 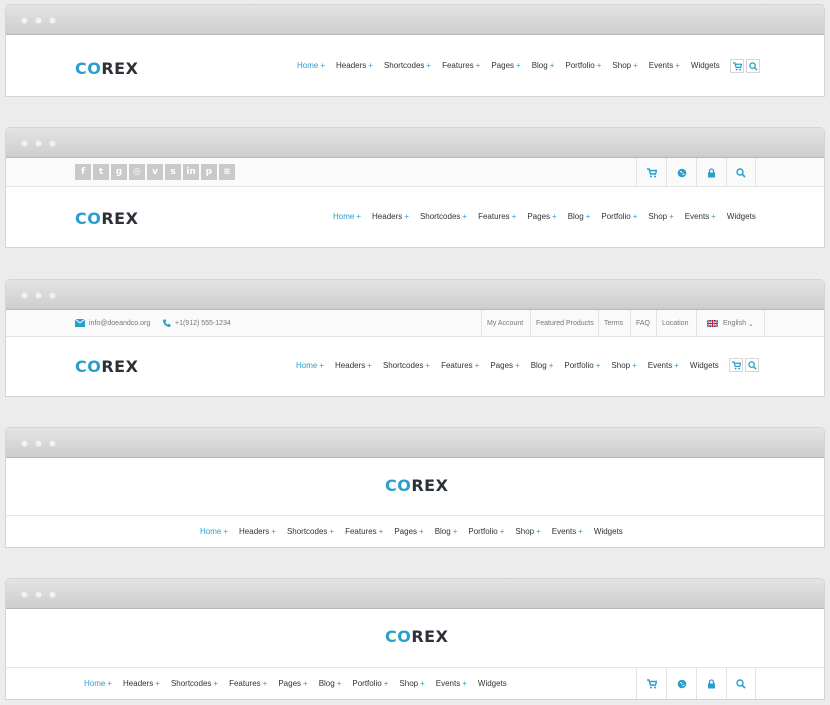 I want to click on phone-text: +1(912) 555-1234, so click(x=203, y=323).